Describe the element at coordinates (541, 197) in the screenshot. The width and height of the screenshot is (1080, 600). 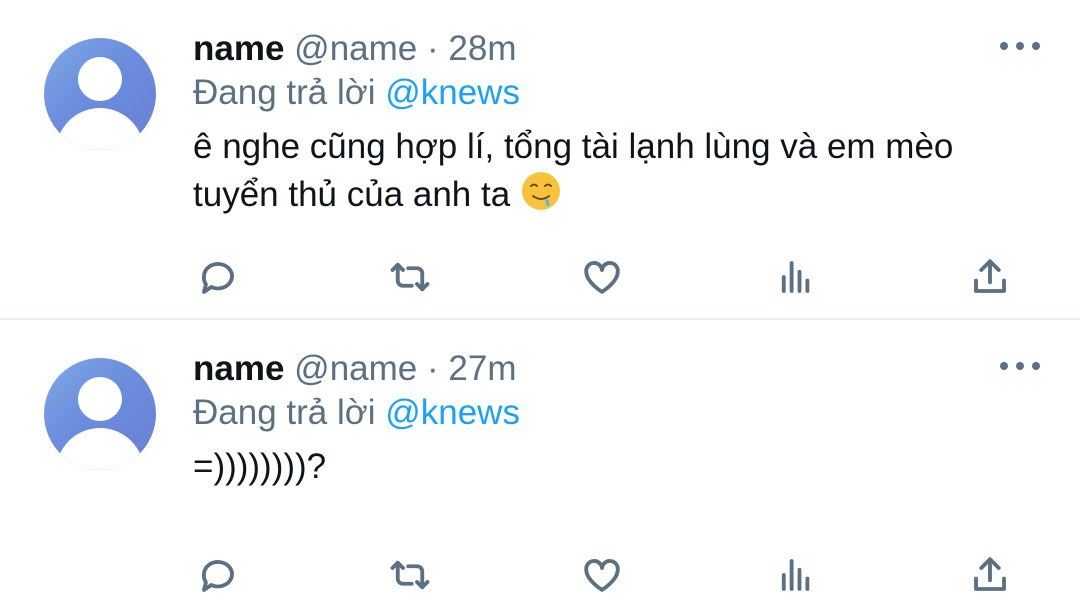
I see `drooling-face-icon` at that location.